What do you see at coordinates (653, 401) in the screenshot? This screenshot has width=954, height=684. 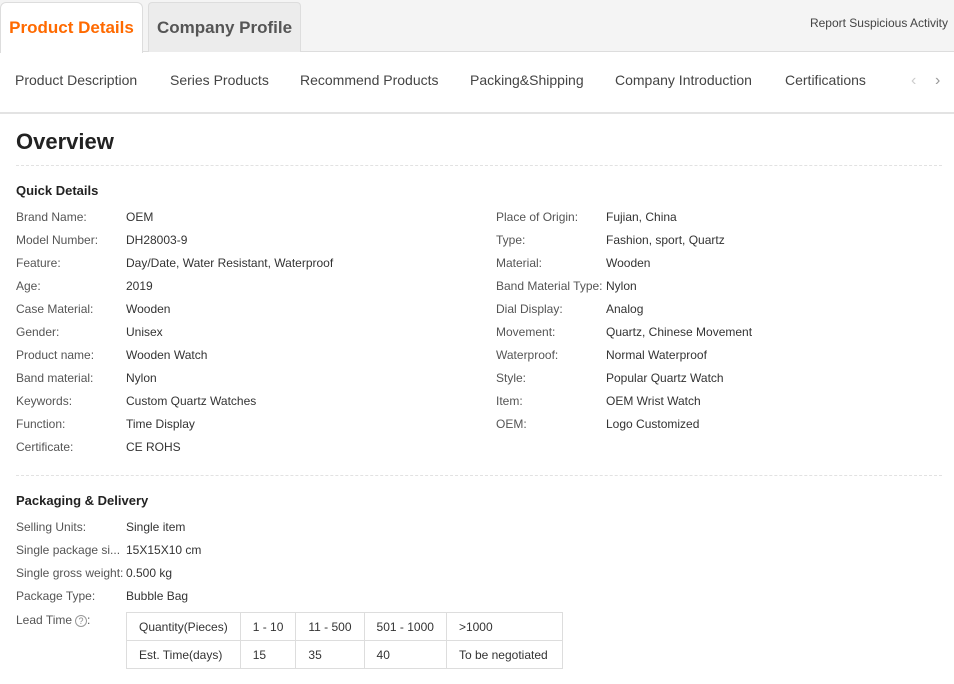 I see `attr-value: OEM Wrist Watch` at bounding box center [653, 401].